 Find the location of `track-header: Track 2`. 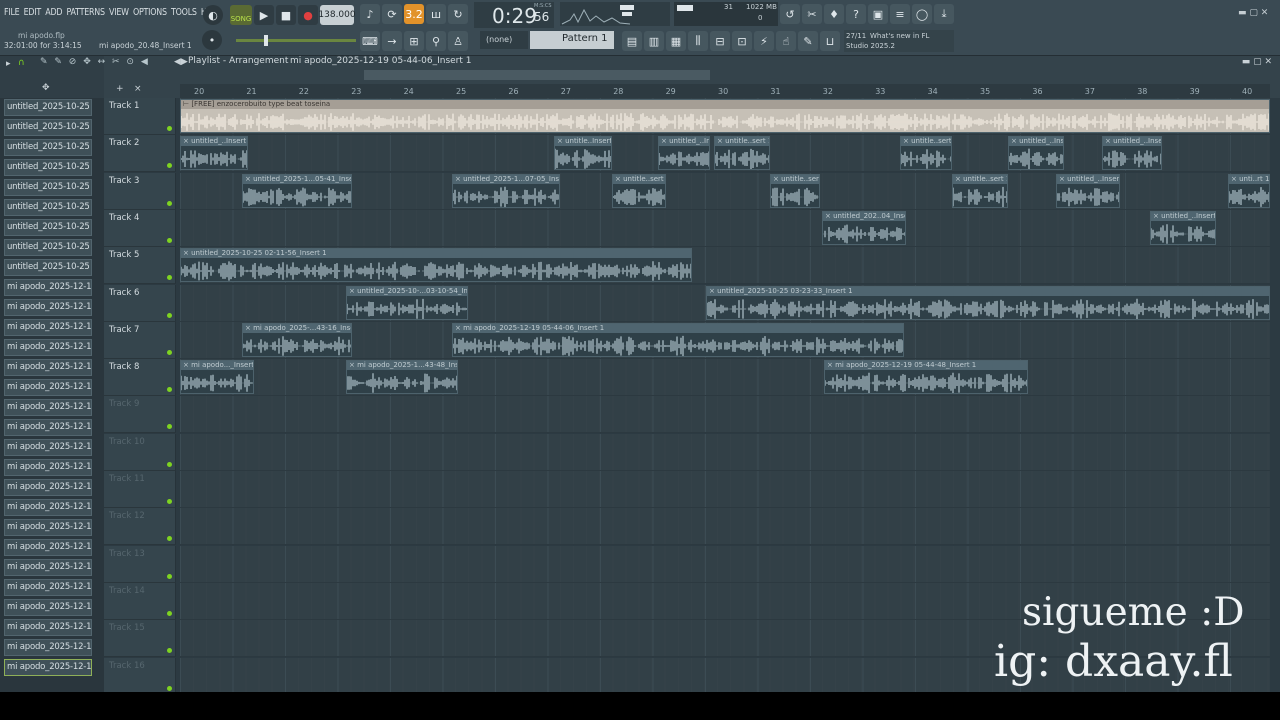

track-header: Track 2 is located at coordinates (140, 154).